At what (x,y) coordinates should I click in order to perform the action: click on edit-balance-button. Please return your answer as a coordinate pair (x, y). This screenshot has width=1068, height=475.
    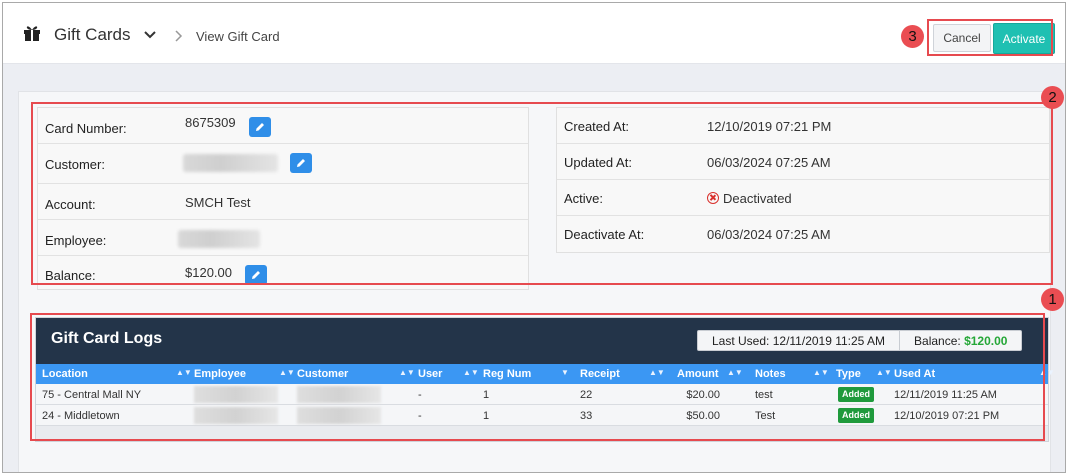
    Looking at the image, I should click on (256, 275).